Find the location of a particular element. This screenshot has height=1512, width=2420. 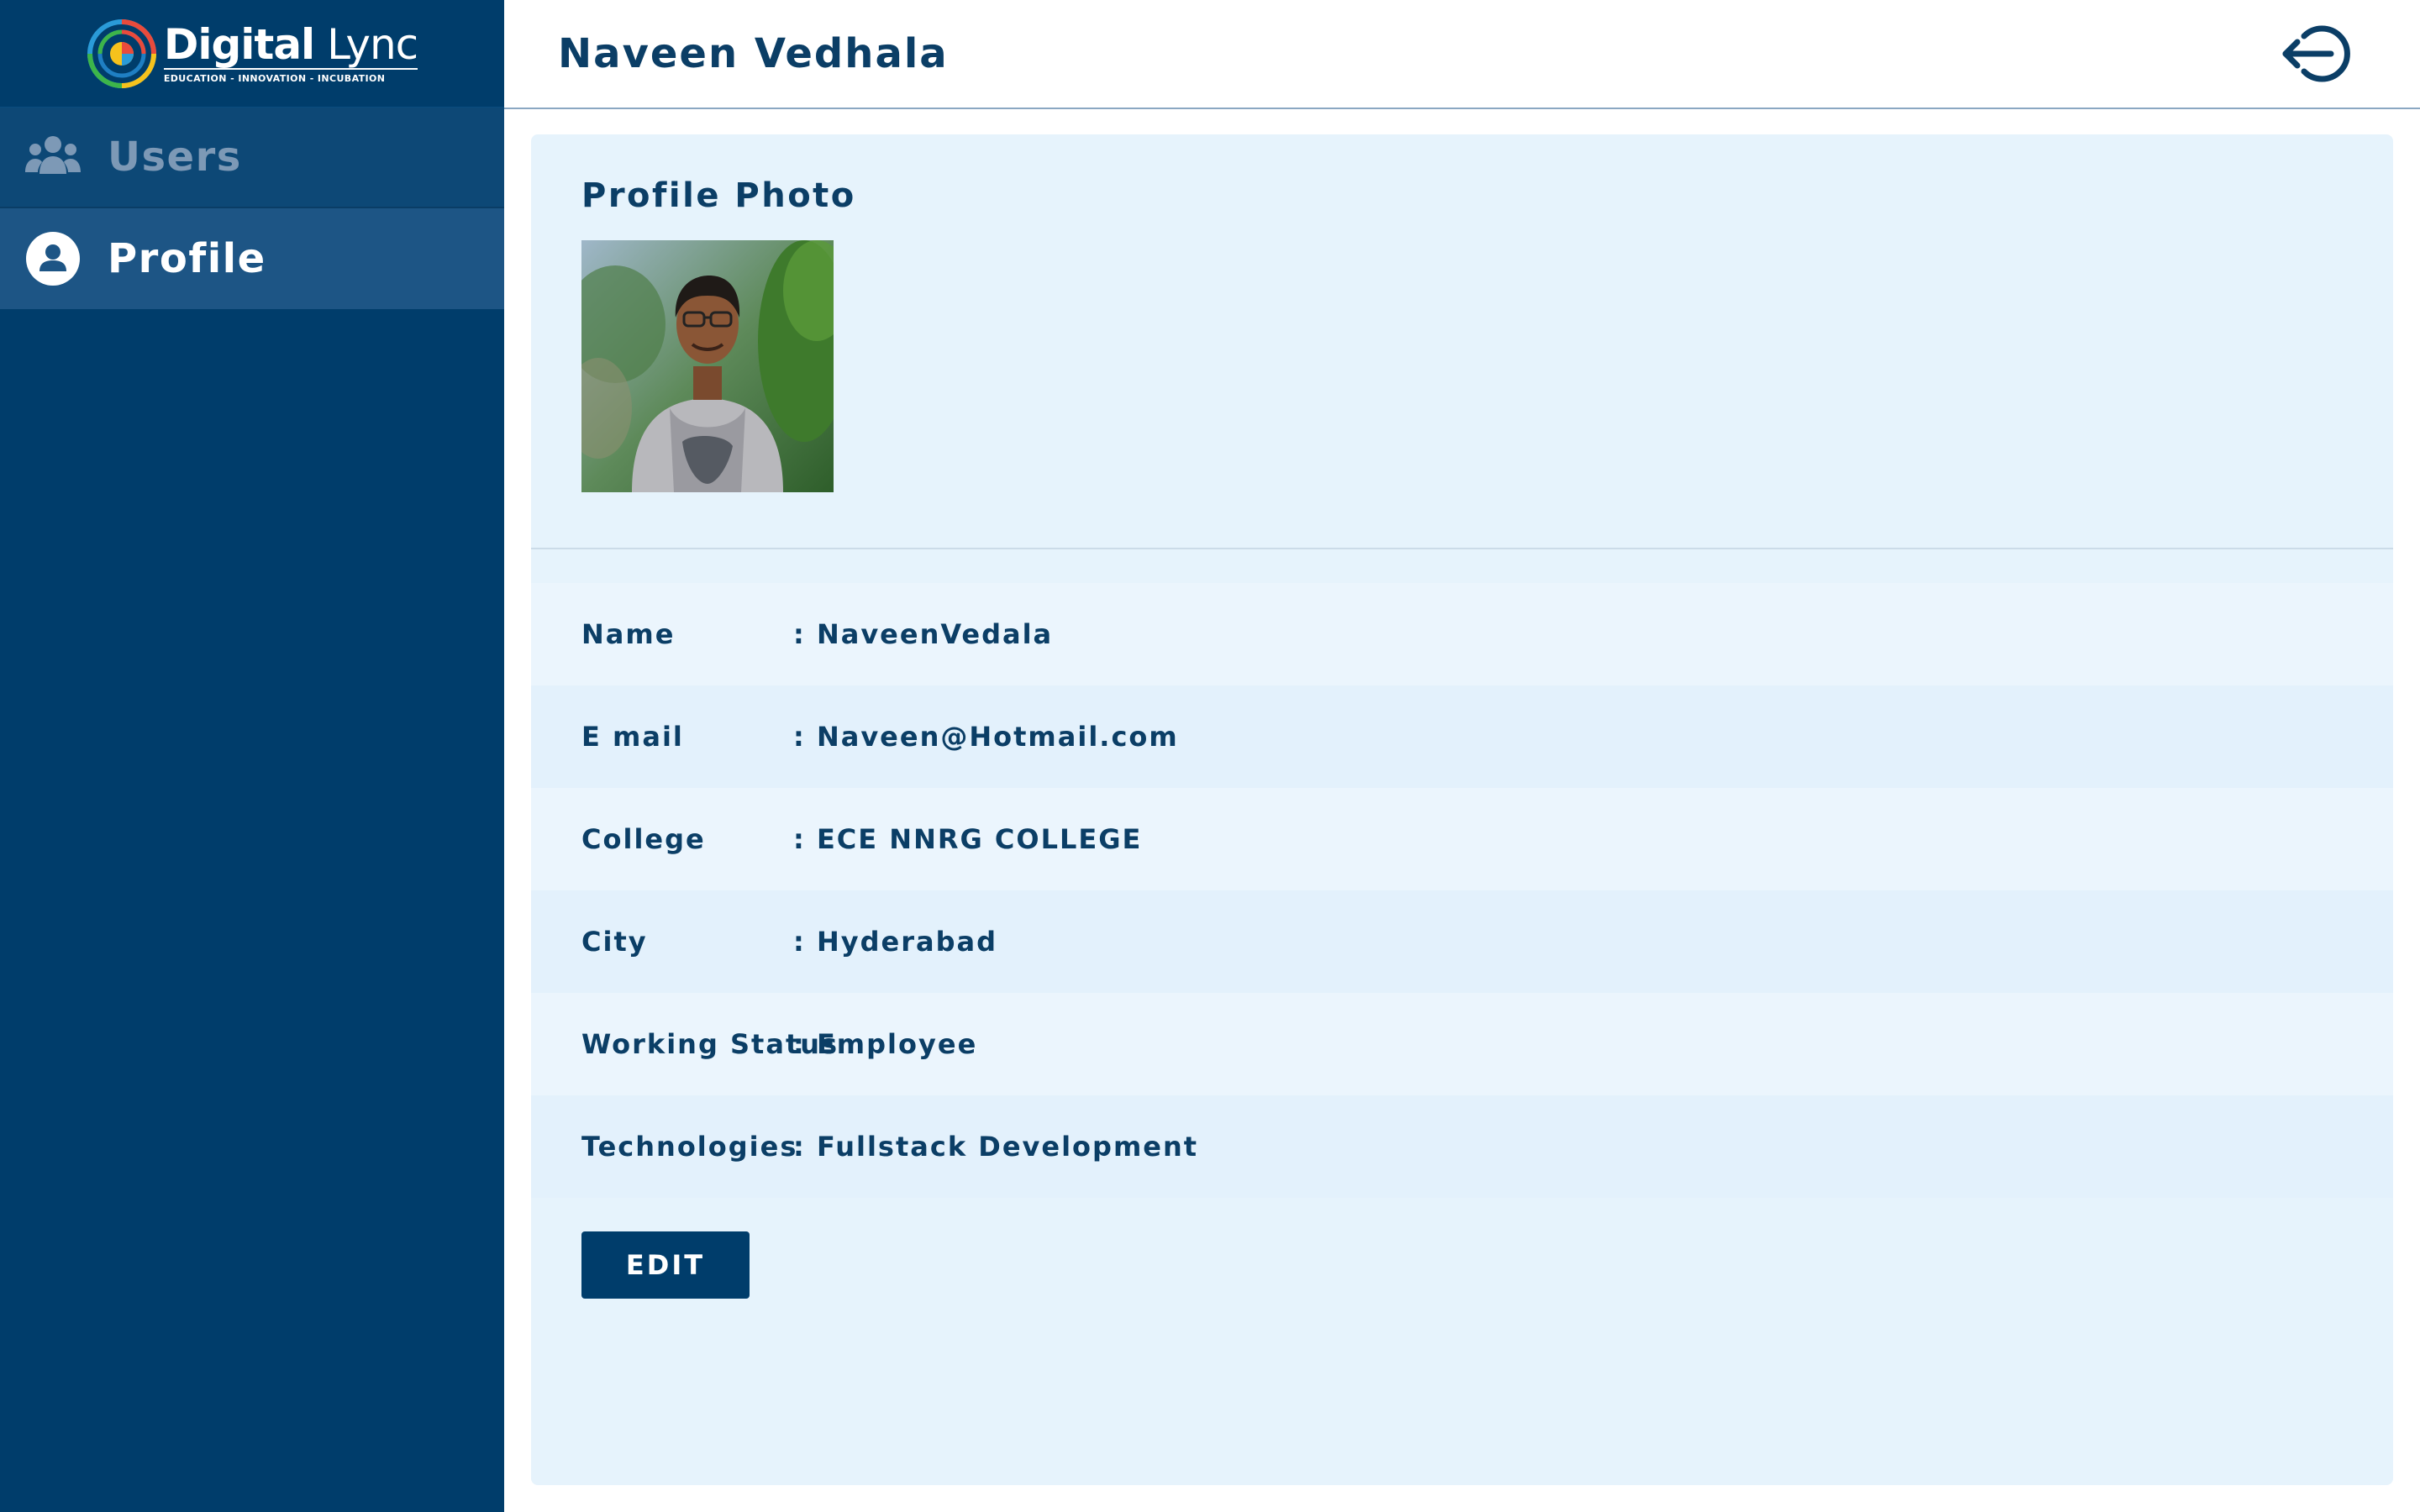

detail-row-technologies: Technologies : Fullstack Development is located at coordinates (1462, 1146).